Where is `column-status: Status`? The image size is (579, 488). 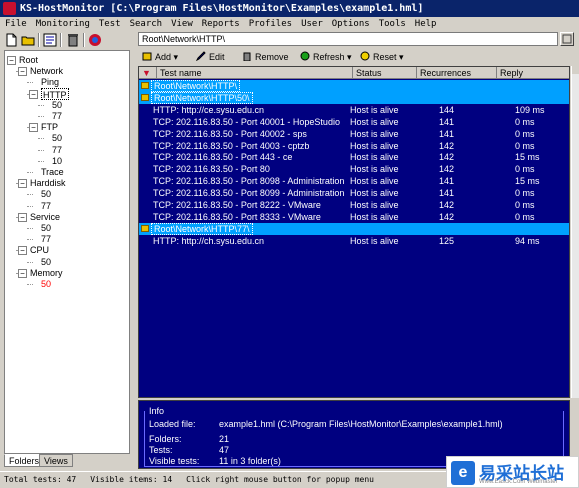
column-status: Status is located at coordinates (385, 73).